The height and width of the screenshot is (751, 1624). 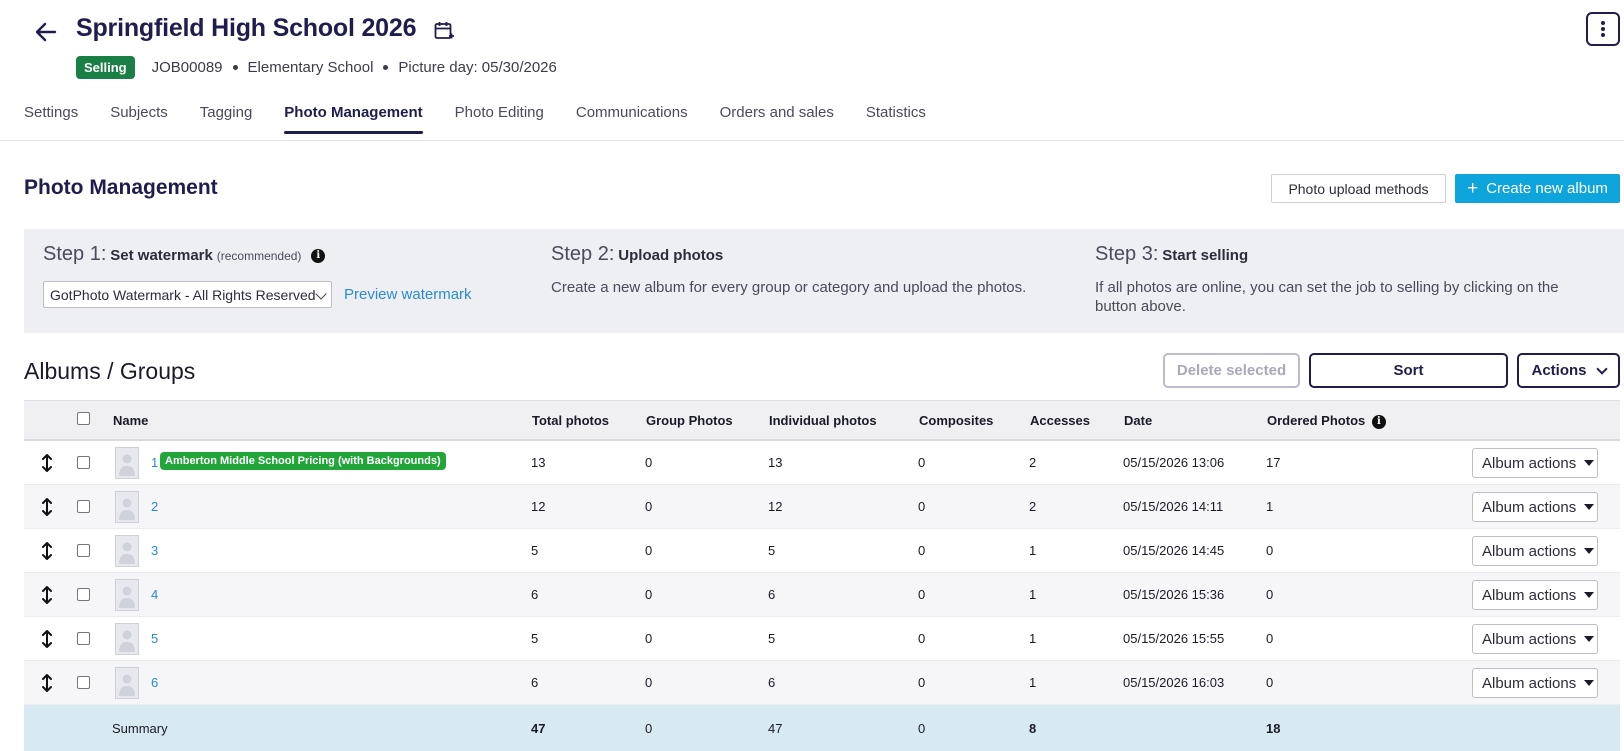 I want to click on tab-photo-management: Photo Management, so click(x=353, y=119).